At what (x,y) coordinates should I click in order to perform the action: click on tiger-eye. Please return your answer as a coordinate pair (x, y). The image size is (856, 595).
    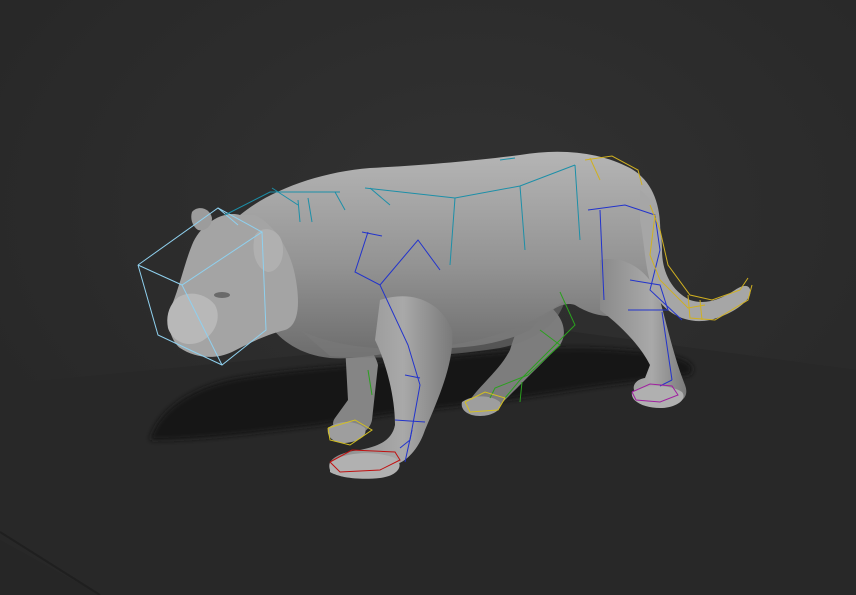
    Looking at the image, I should click on (222, 295).